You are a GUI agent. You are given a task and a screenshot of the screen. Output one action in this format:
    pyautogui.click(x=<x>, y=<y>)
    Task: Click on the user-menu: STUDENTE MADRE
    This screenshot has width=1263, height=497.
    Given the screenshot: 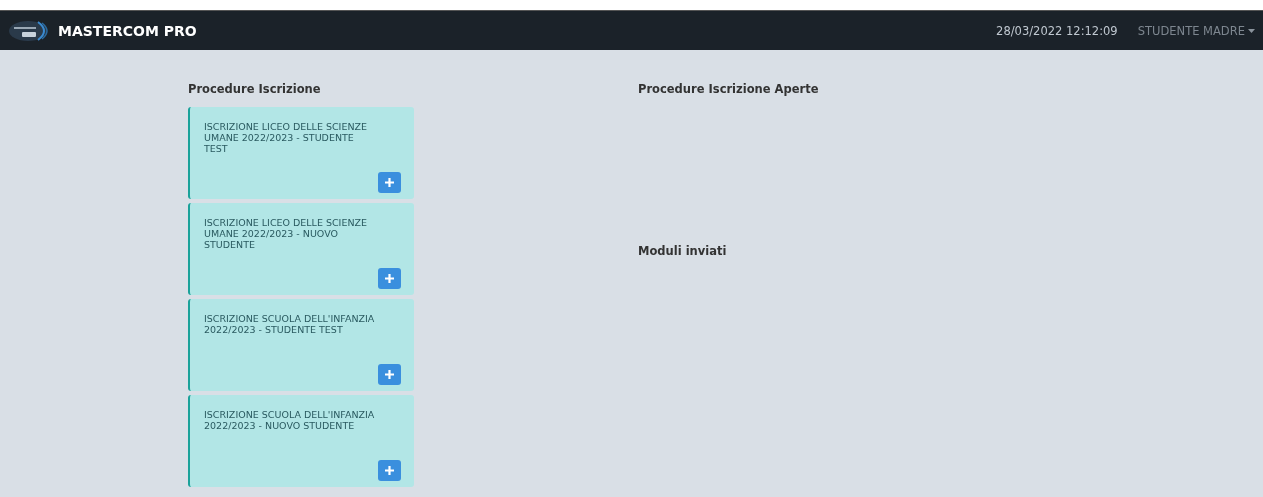 What is the action you would take?
    pyautogui.click(x=1196, y=30)
    